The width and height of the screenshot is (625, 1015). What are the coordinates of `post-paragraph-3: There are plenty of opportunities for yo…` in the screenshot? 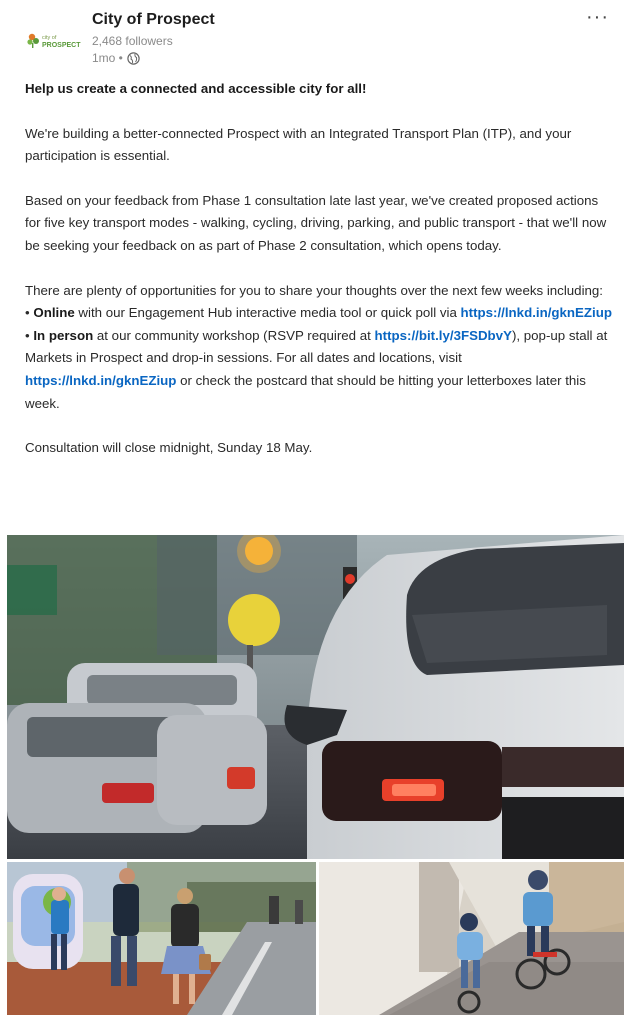 It's located at (314, 290).